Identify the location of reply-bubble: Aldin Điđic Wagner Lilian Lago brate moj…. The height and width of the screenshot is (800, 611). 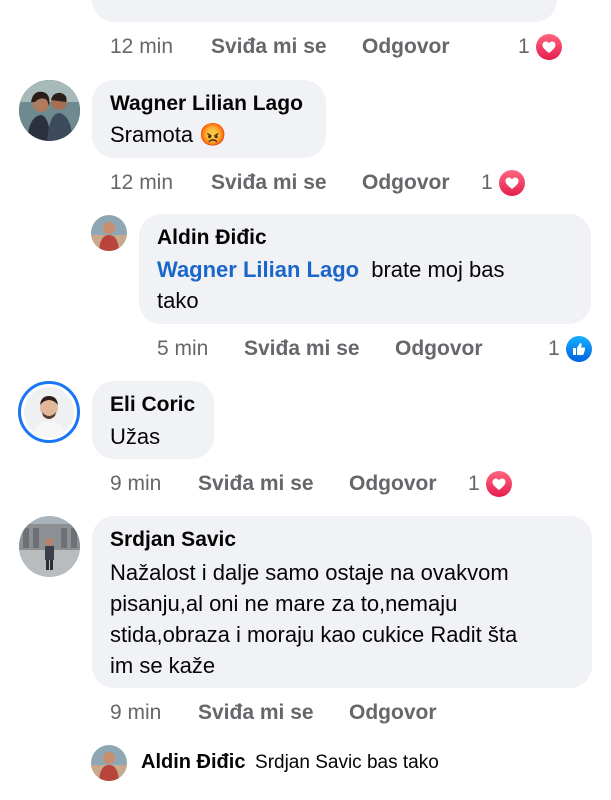
(365, 269).